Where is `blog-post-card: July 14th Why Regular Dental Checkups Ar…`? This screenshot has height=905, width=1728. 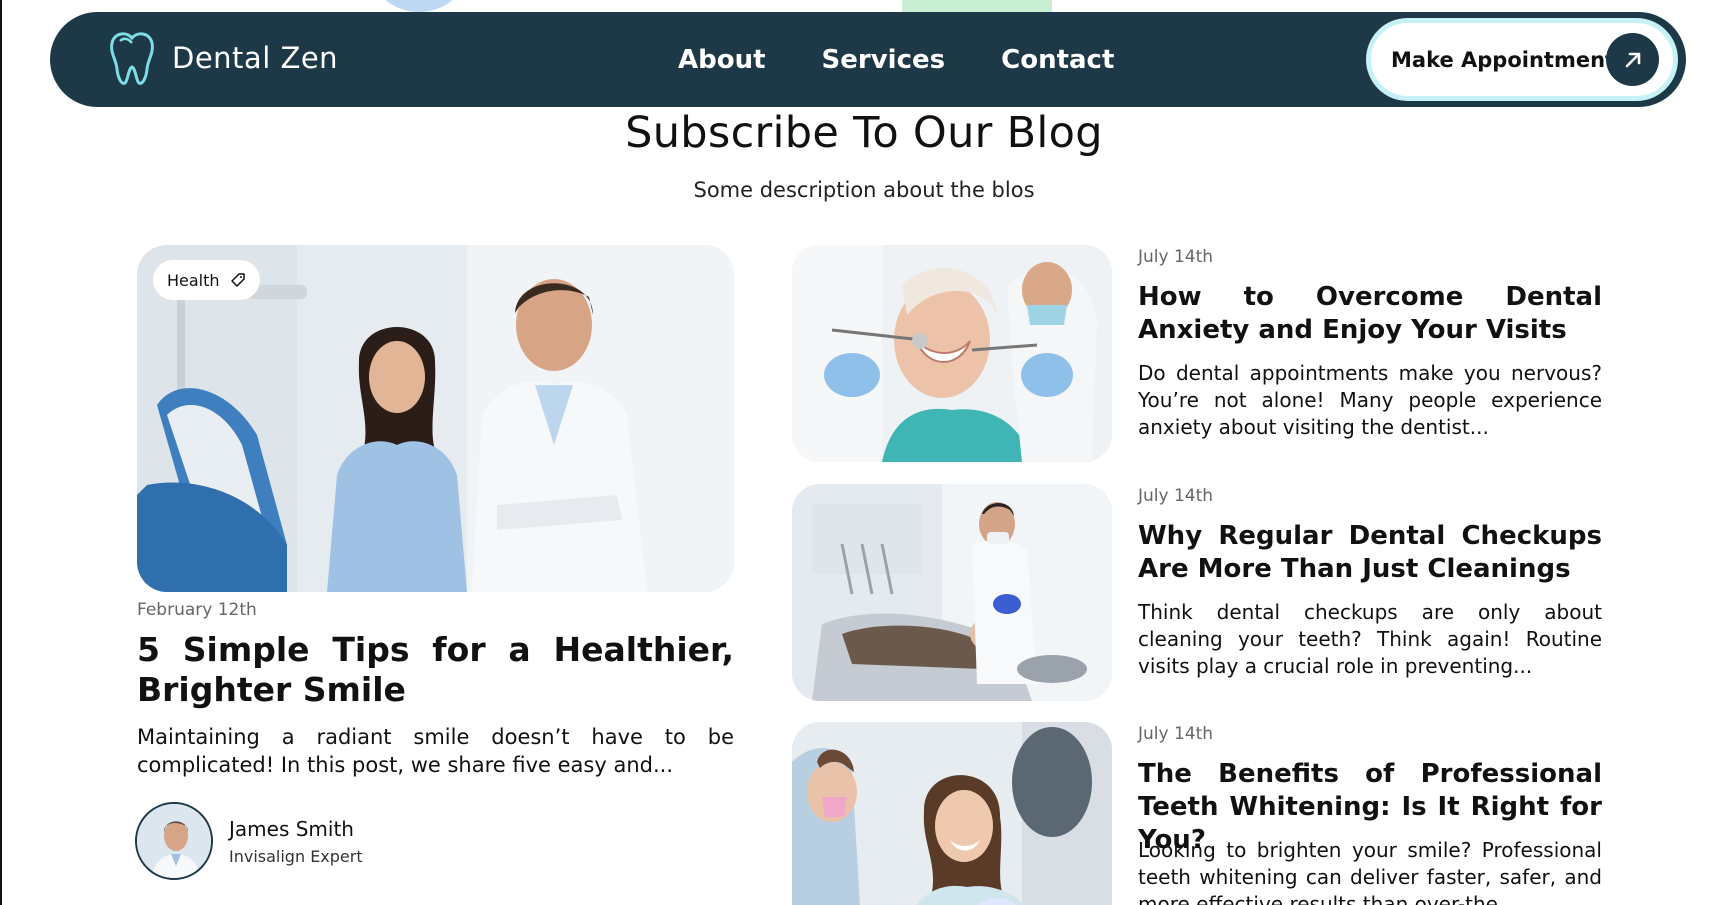
blog-post-card: July 14th Why Regular Dental Checkups Ar… is located at coordinates (1202, 593).